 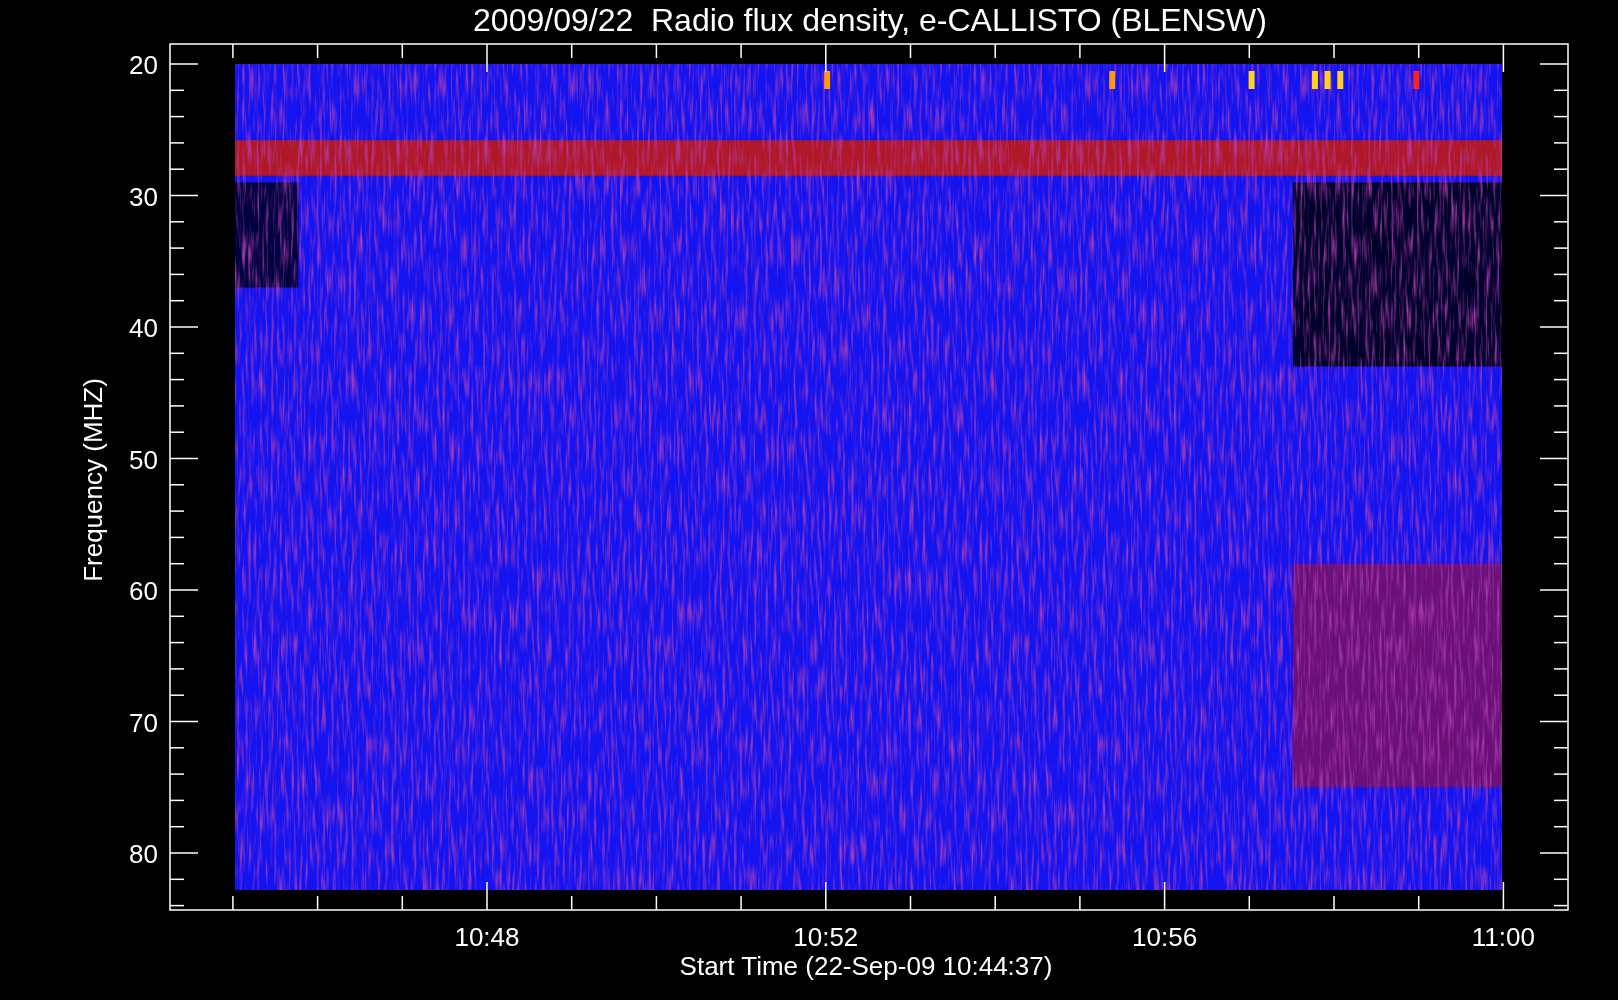 I want to click on x-tick-label: 10:56, so click(x=1165, y=937).